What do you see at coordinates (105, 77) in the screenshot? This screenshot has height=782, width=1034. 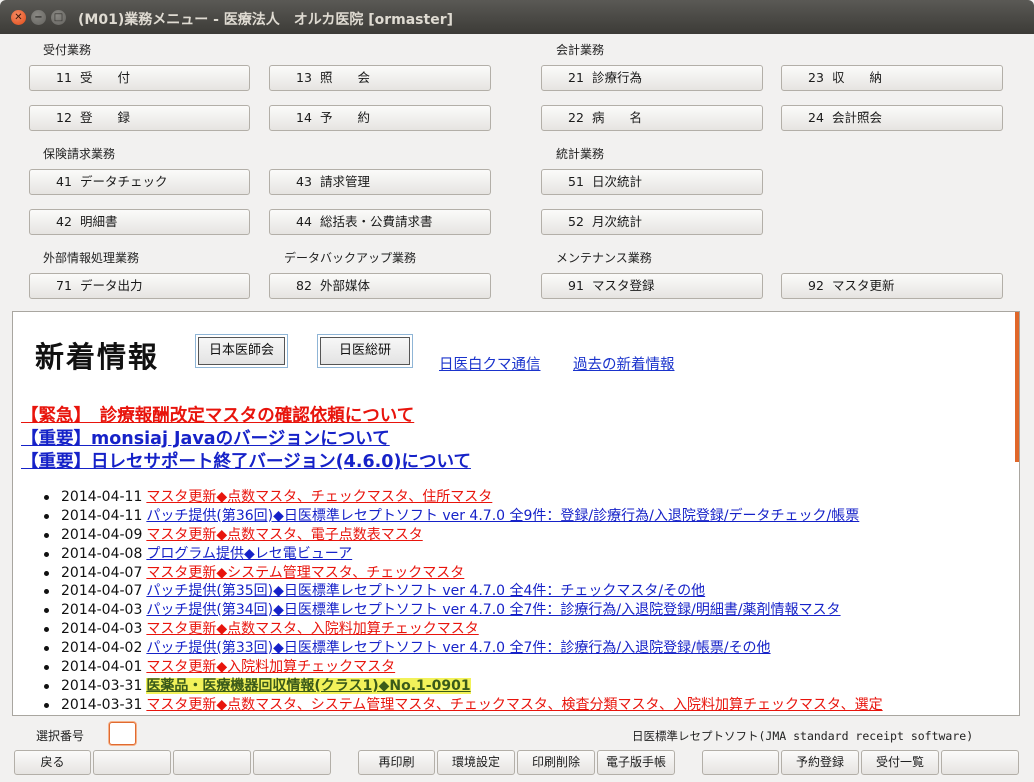 I see `menu-label: 受 付` at bounding box center [105, 77].